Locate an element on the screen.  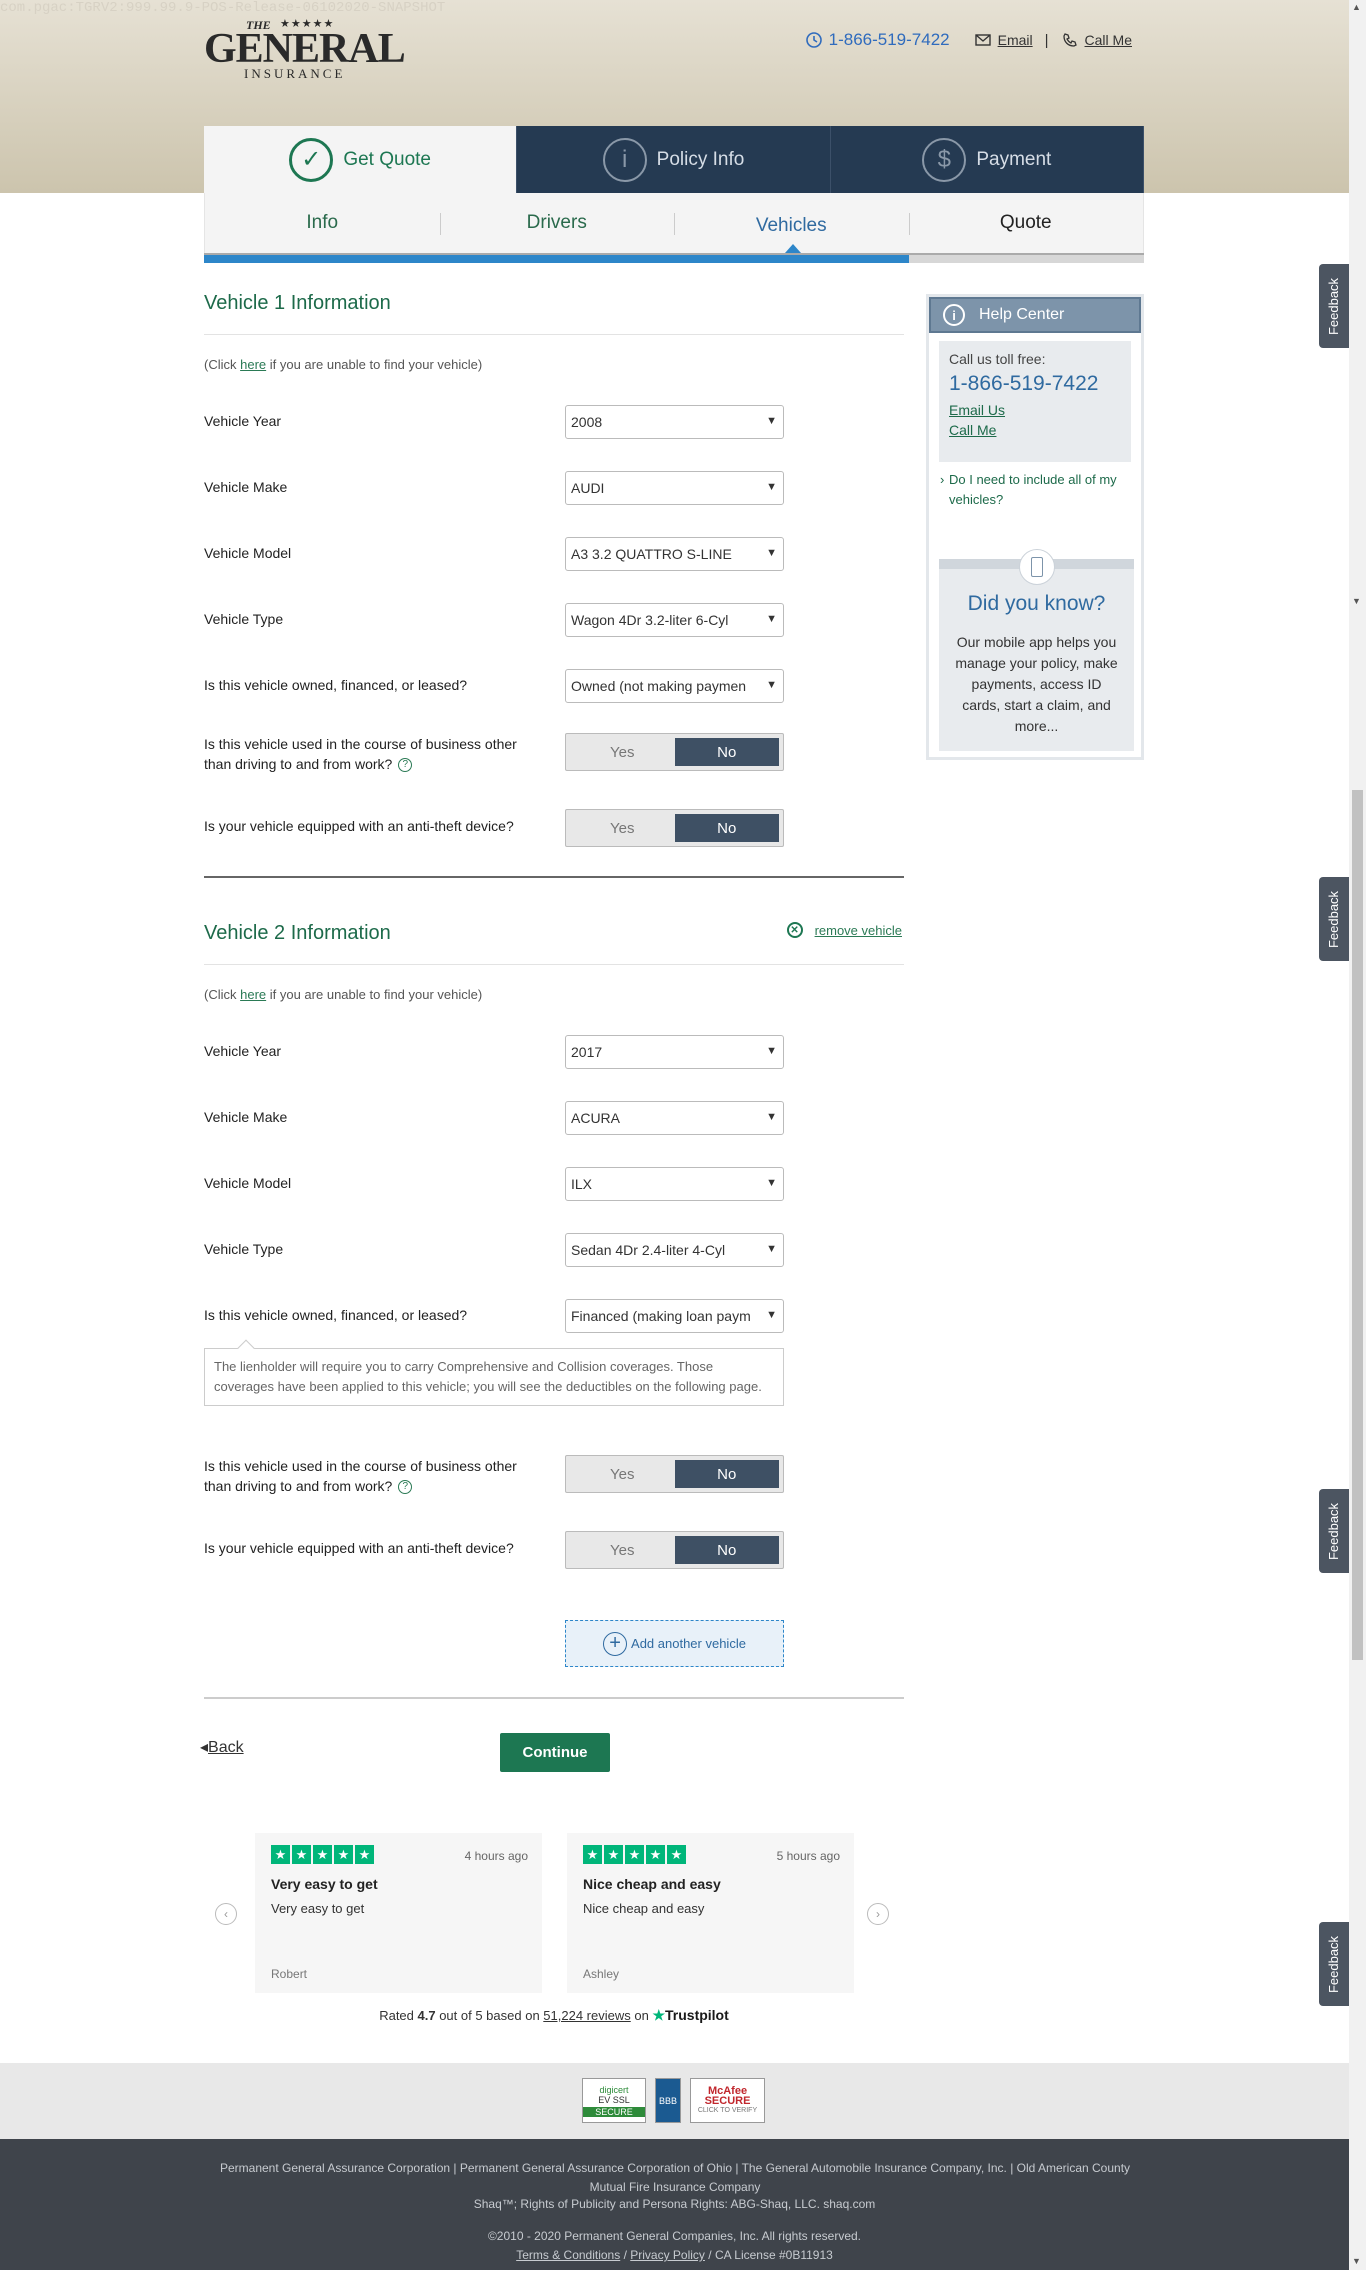
vehicle1-here-link: here is located at coordinates (253, 364).